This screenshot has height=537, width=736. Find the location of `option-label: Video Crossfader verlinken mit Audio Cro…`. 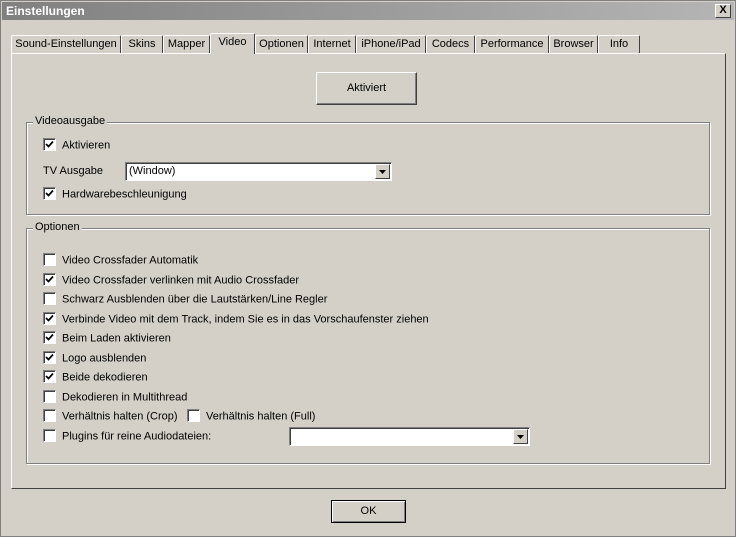

option-label: Video Crossfader verlinken mit Audio Cro… is located at coordinates (181, 280).